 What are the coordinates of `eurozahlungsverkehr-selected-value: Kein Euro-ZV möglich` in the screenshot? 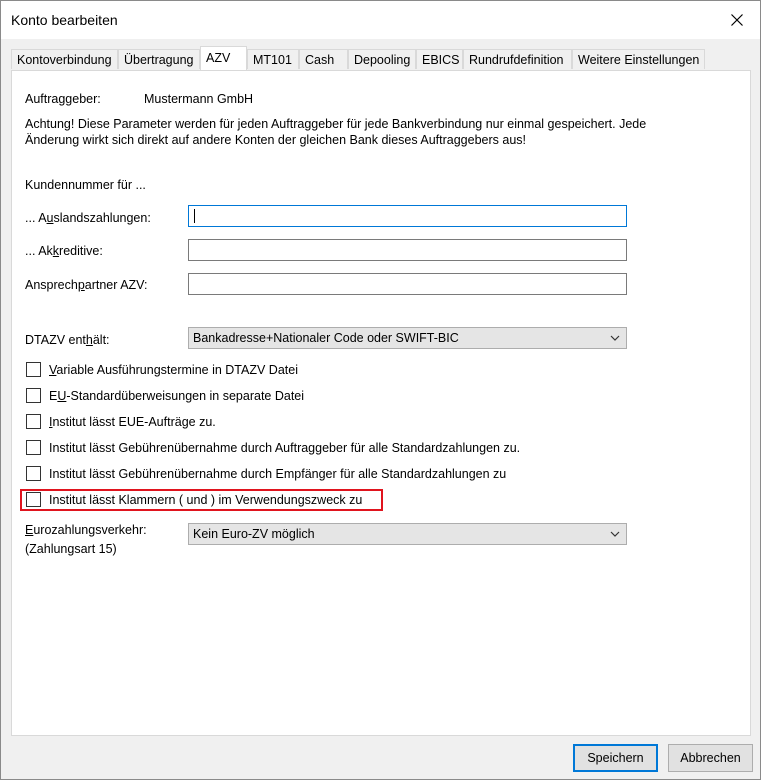 It's located at (254, 534).